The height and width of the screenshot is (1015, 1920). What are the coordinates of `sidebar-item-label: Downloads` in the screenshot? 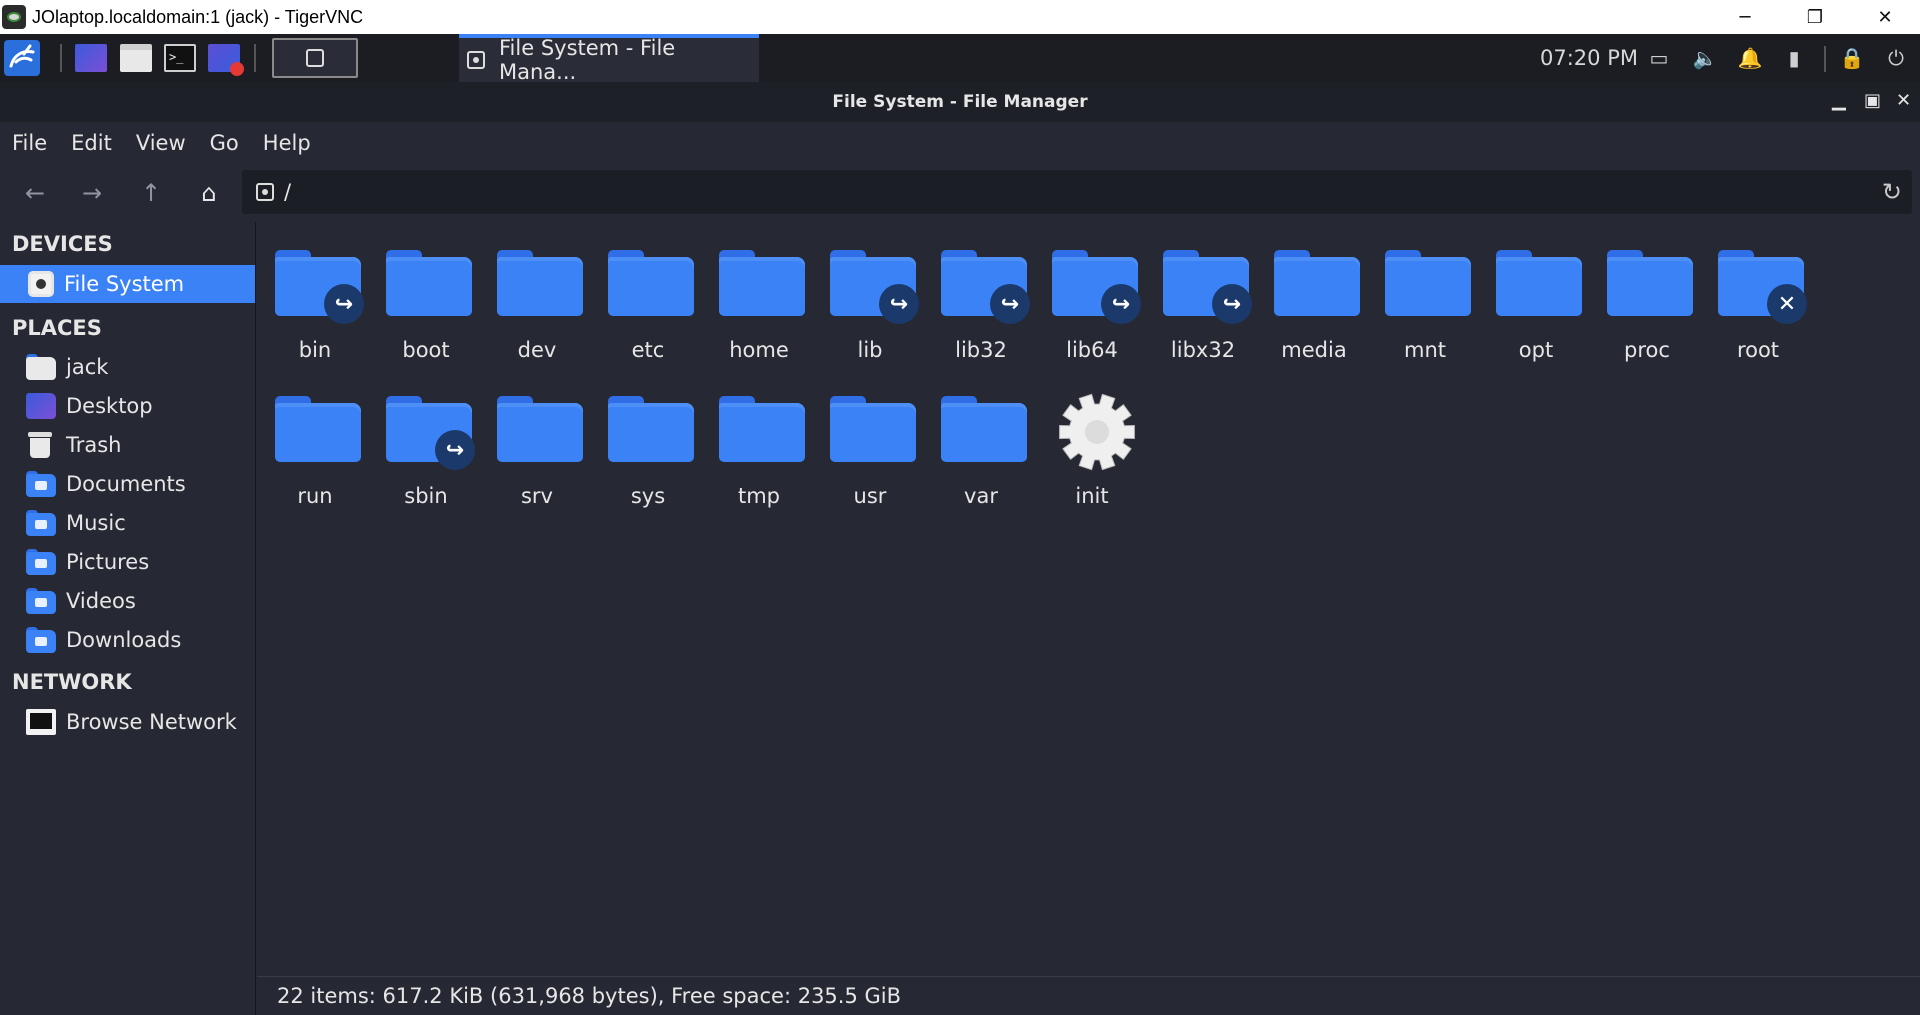 It's located at (124, 640).